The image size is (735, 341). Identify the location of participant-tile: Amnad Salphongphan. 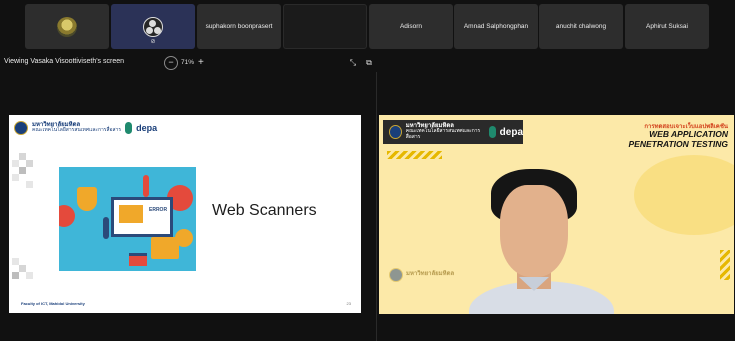
(496, 26).